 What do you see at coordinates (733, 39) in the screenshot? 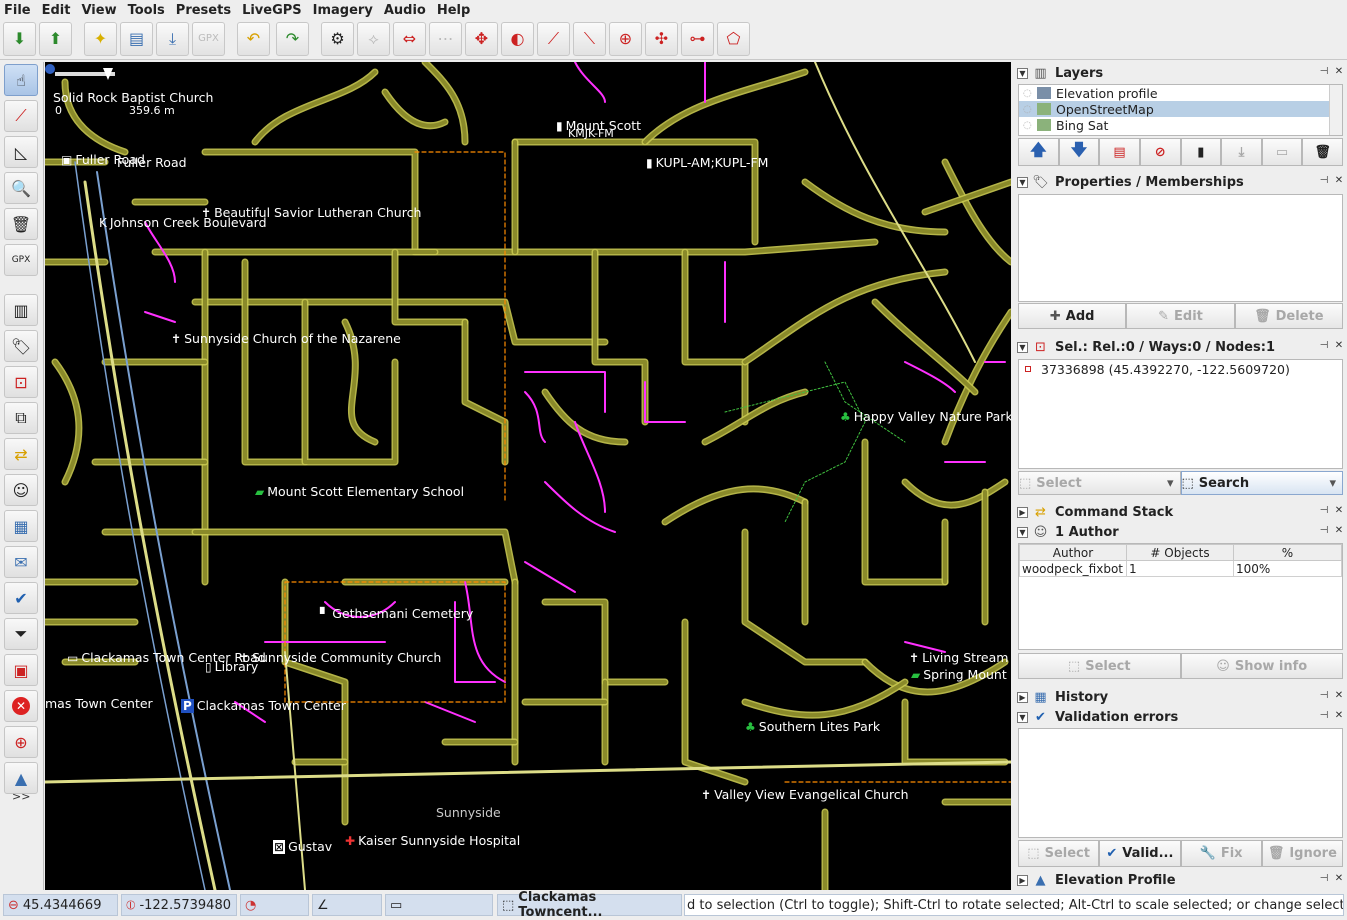
I see `create-circle-button: ⬠` at bounding box center [733, 39].